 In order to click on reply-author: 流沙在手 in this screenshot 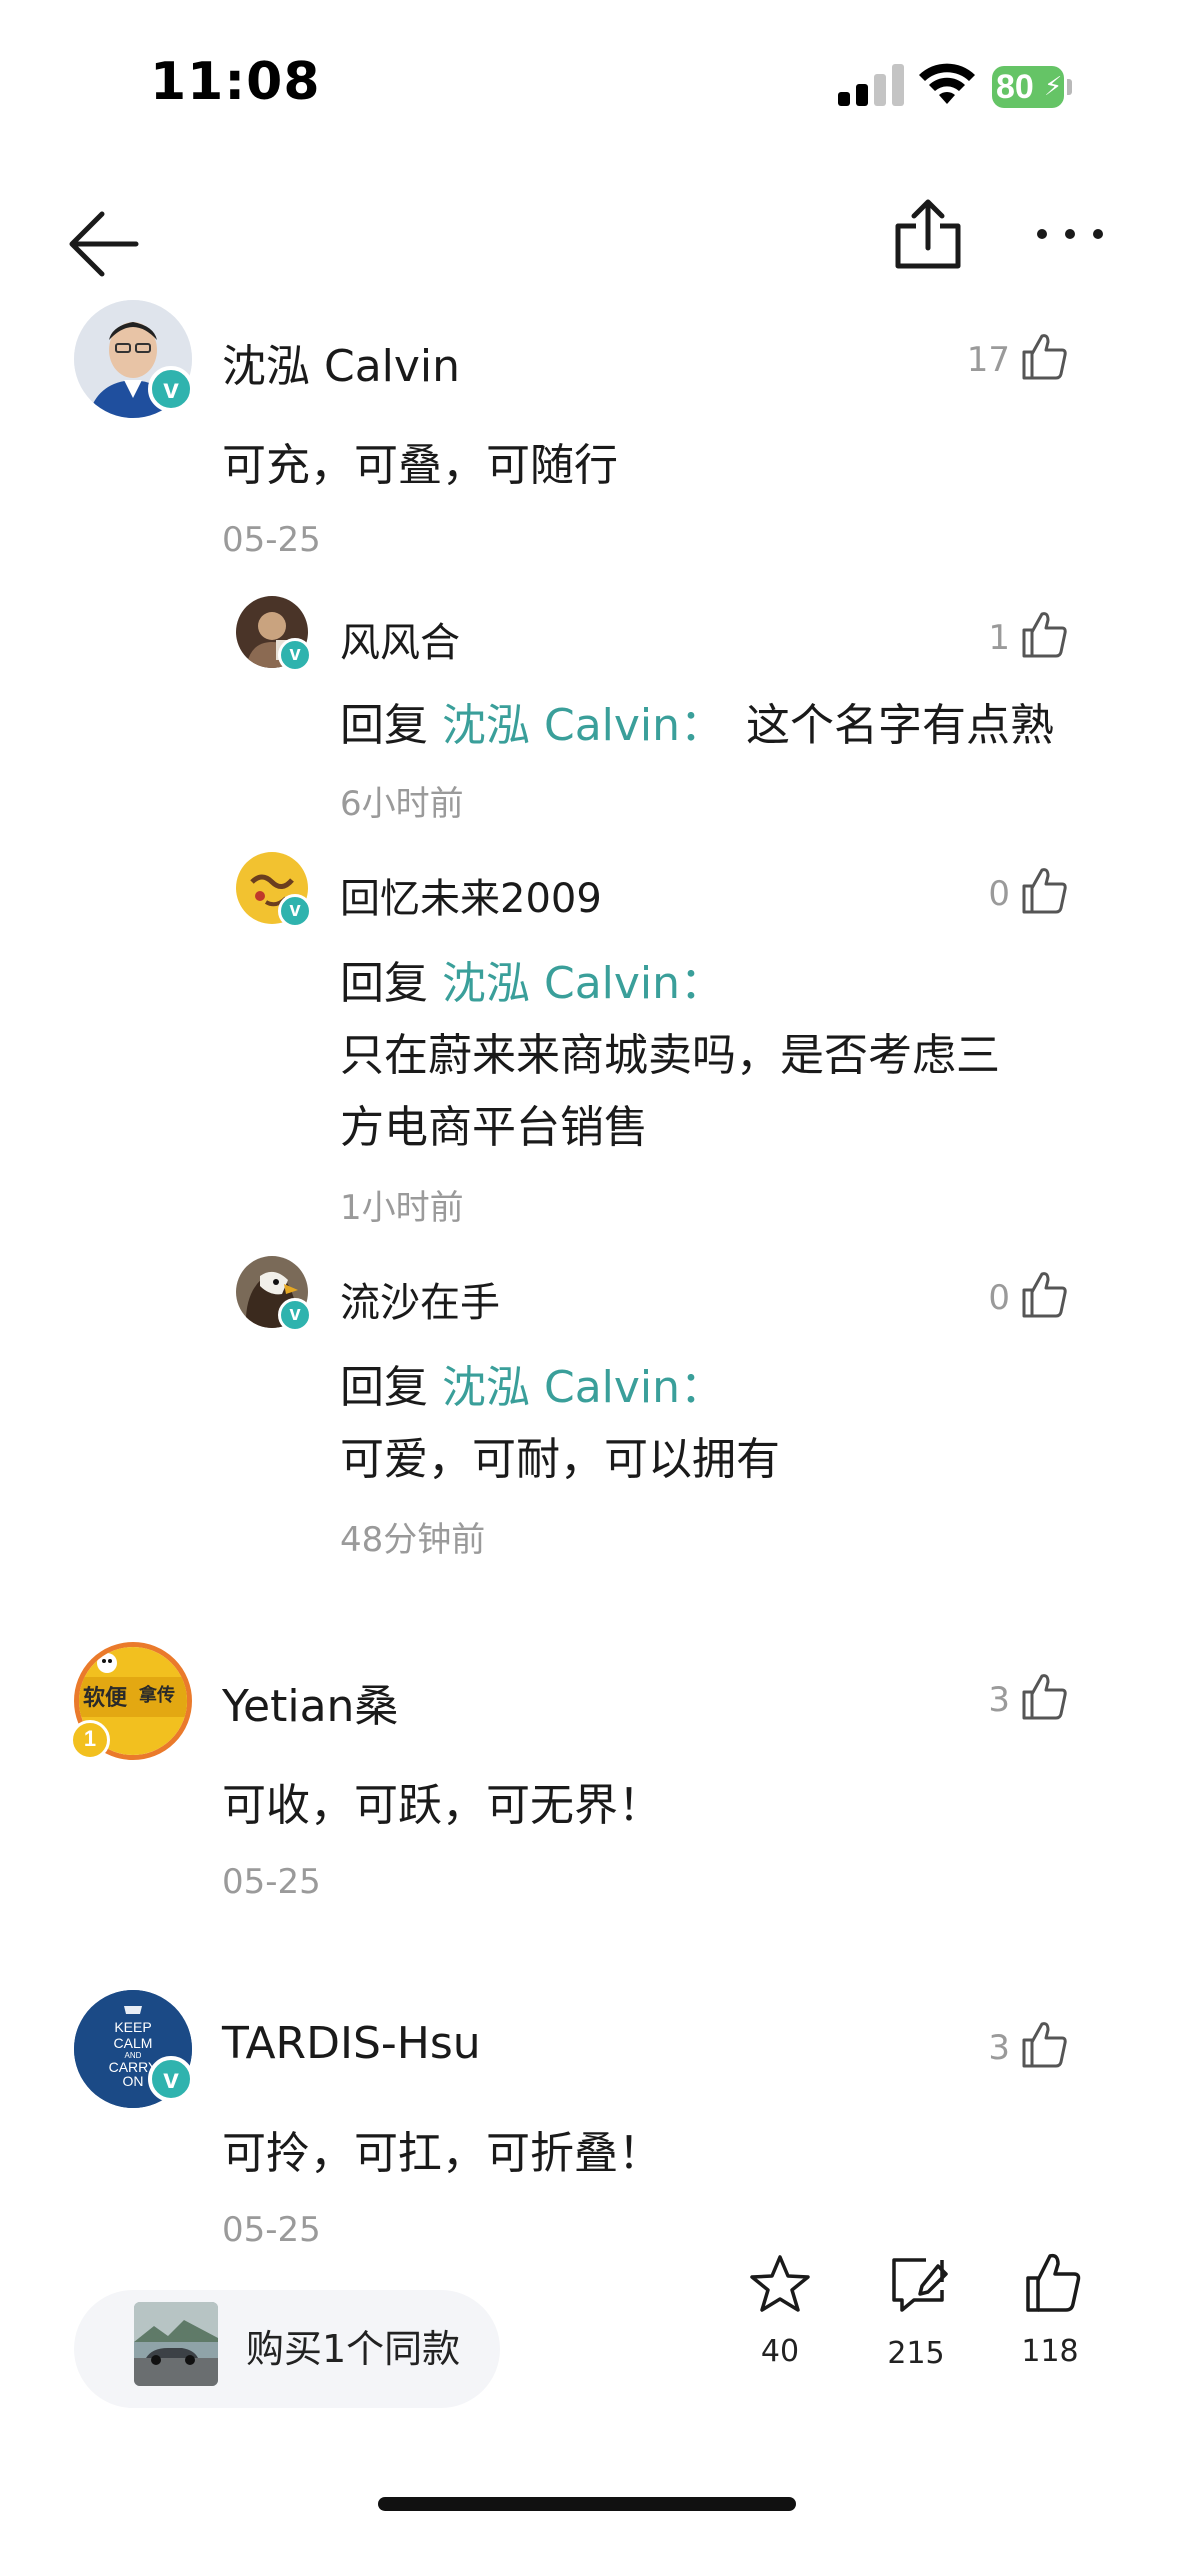, I will do `click(420, 1299)`.